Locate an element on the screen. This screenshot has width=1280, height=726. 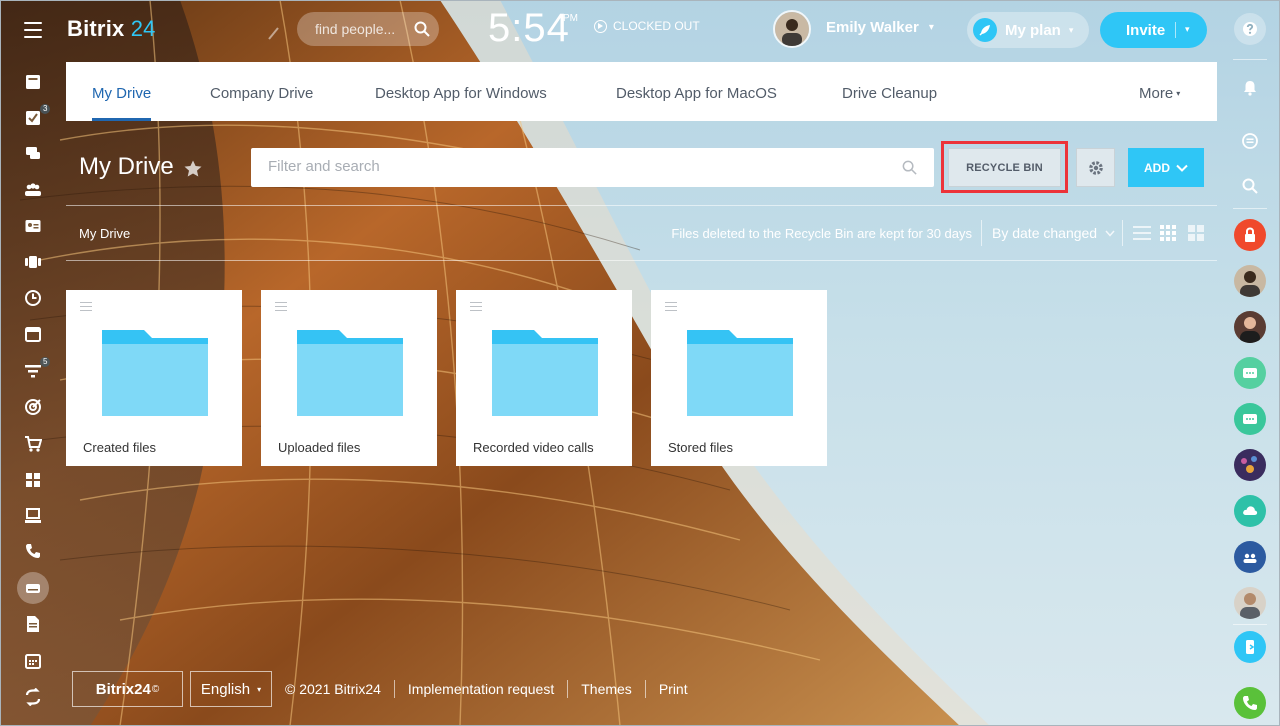
implementation-request-link: Implementation request is located at coordinates (481, 689).